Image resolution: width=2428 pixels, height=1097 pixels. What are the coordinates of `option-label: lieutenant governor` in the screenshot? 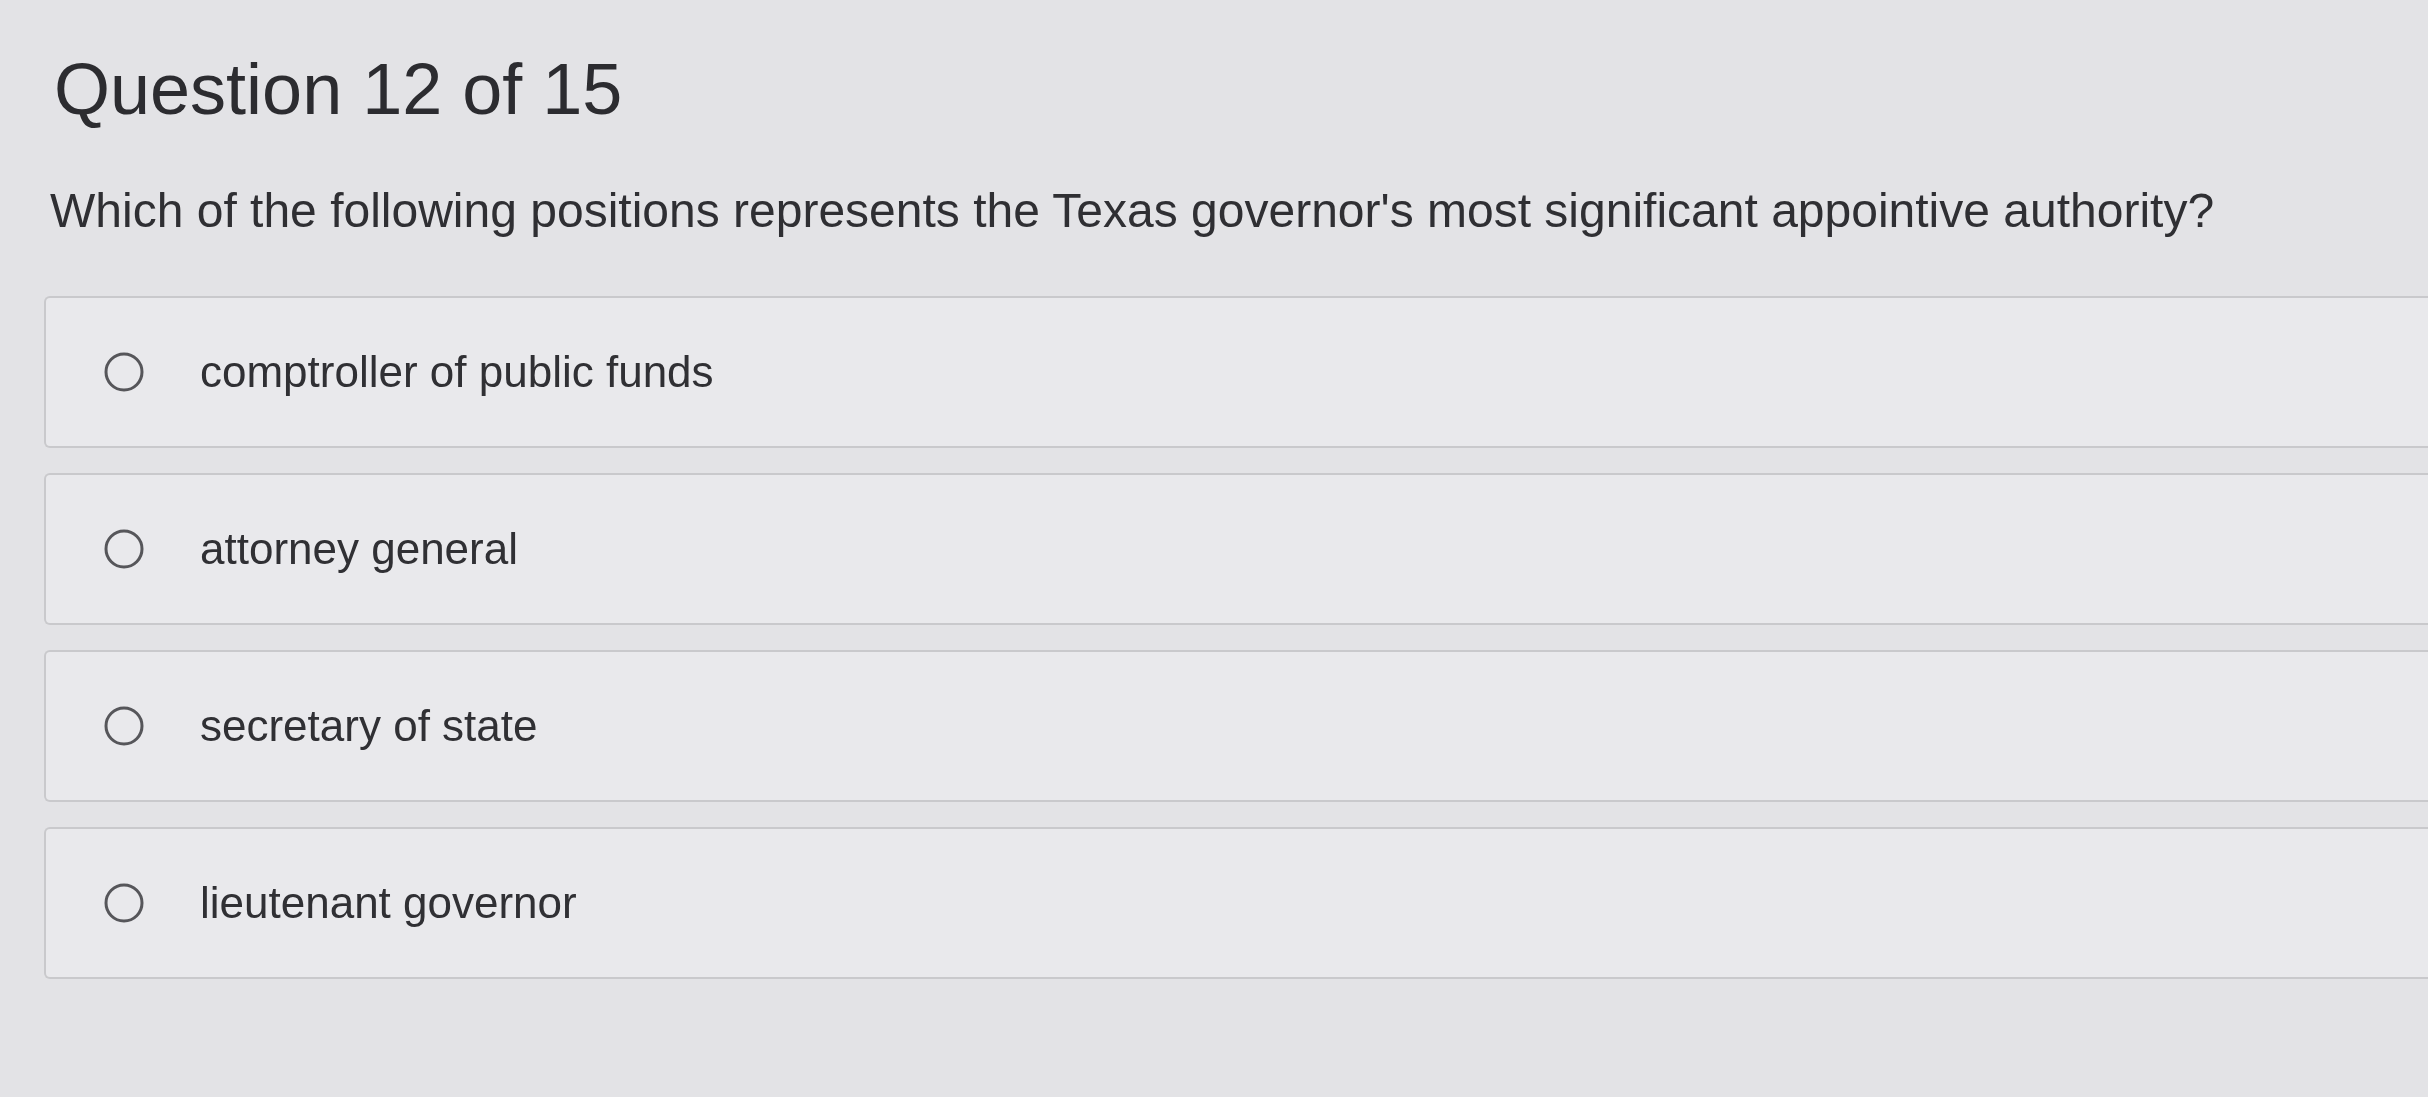 It's located at (388, 902).